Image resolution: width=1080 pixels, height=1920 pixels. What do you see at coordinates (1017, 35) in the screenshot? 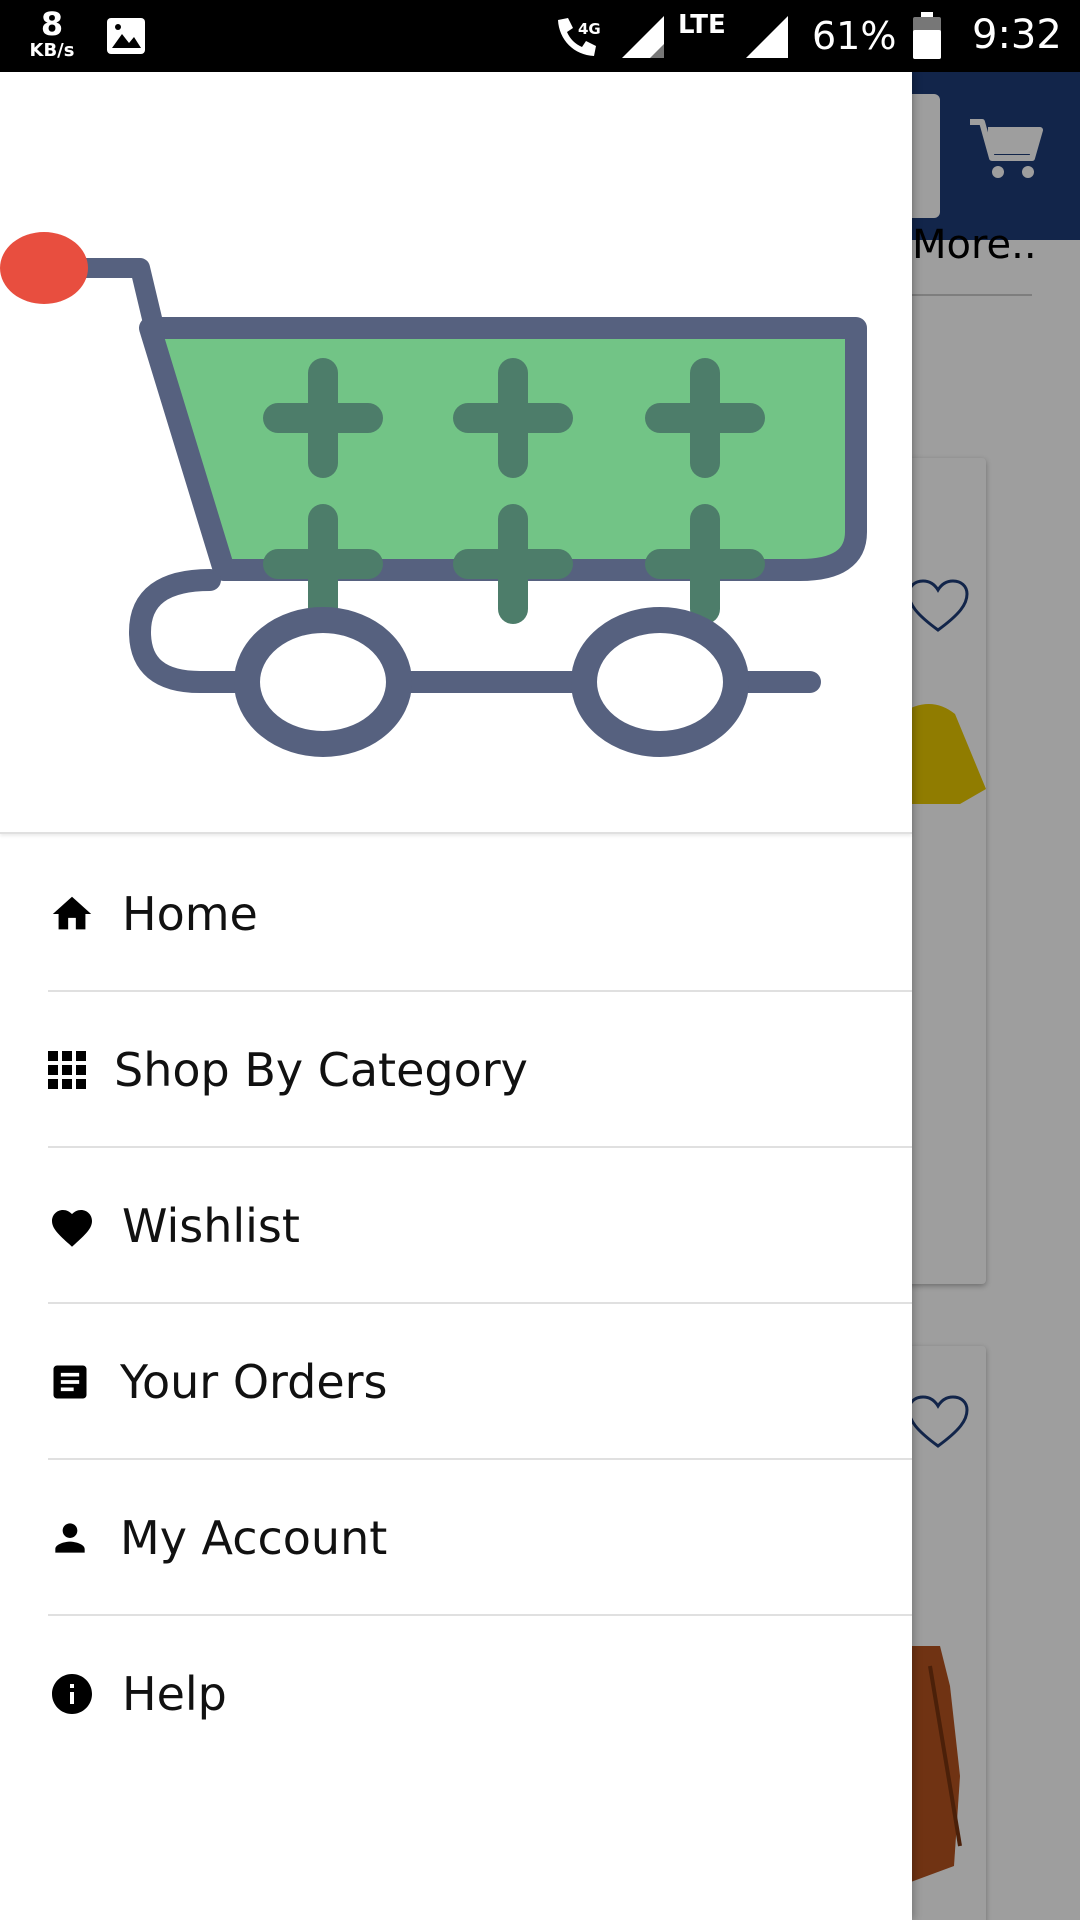
I see `clock: 9:32` at bounding box center [1017, 35].